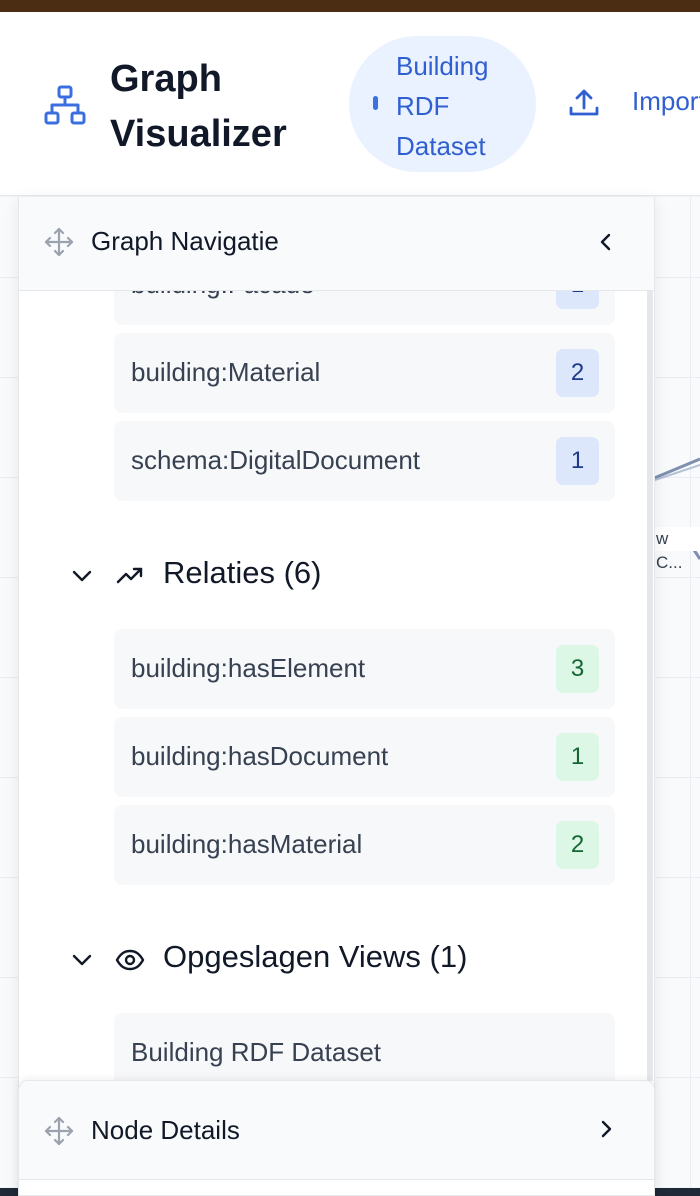 This screenshot has width=700, height=1196. I want to click on type-item-label: building:Facade, so click(223, 295).